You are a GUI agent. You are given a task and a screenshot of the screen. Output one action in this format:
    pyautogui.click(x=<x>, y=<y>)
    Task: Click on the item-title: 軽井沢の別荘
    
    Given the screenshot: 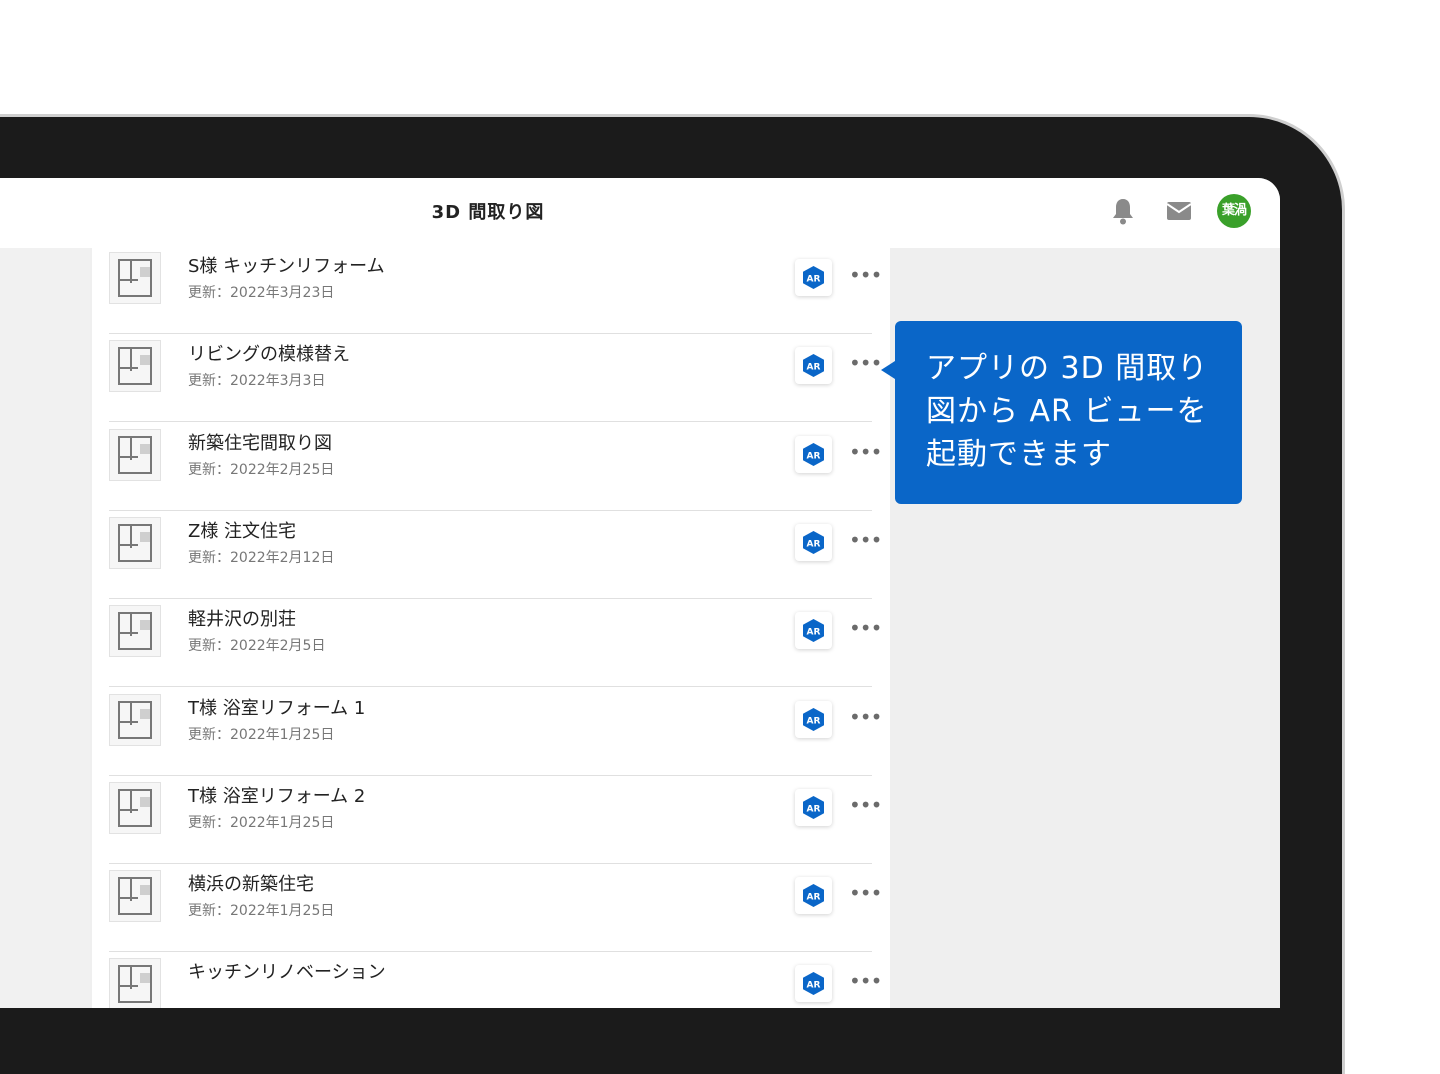 What is the action you would take?
    pyautogui.click(x=242, y=618)
    